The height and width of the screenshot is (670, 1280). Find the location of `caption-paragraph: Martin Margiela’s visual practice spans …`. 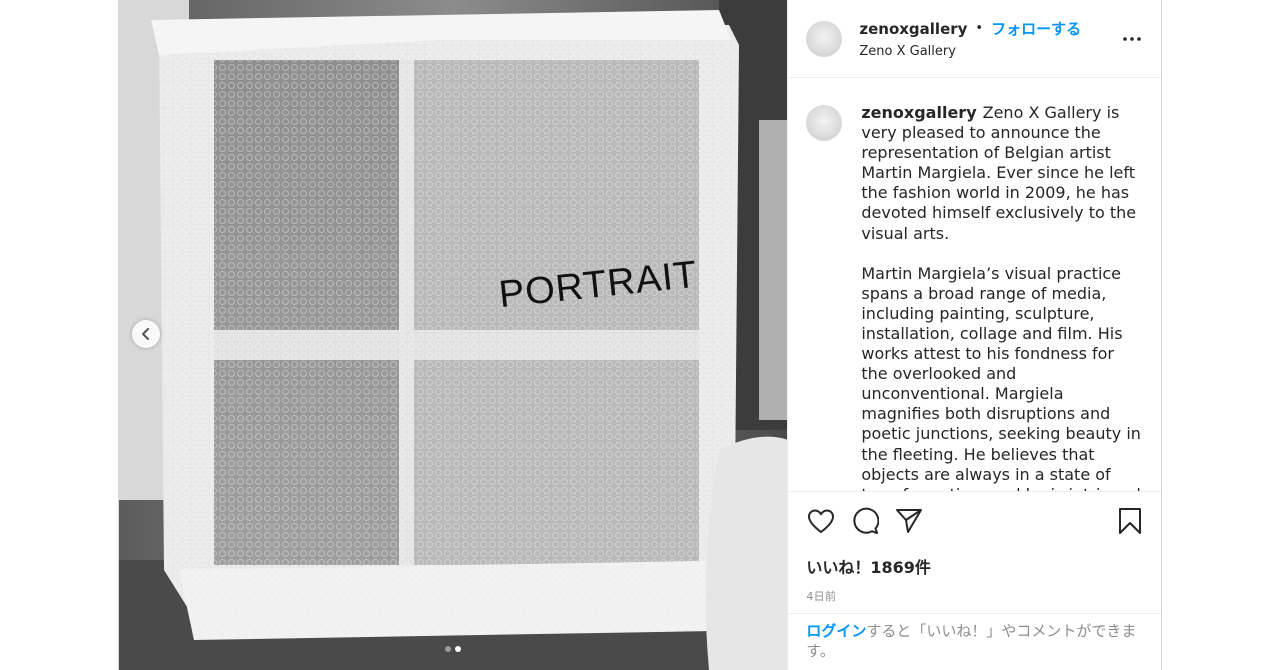

caption-paragraph: Martin Margiela’s visual practice spans … is located at coordinates (1001, 377).